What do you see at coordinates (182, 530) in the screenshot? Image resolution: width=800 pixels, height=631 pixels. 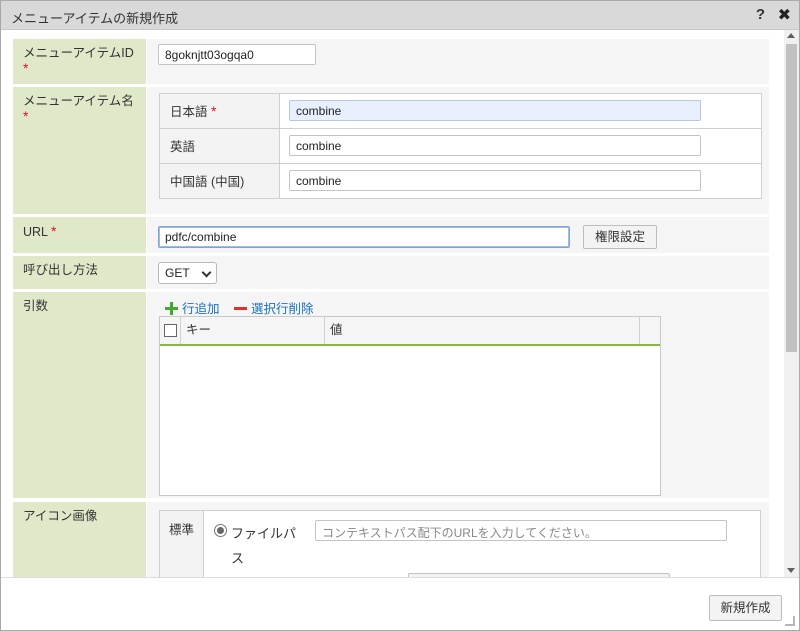 I see `standard-label: 標準` at bounding box center [182, 530].